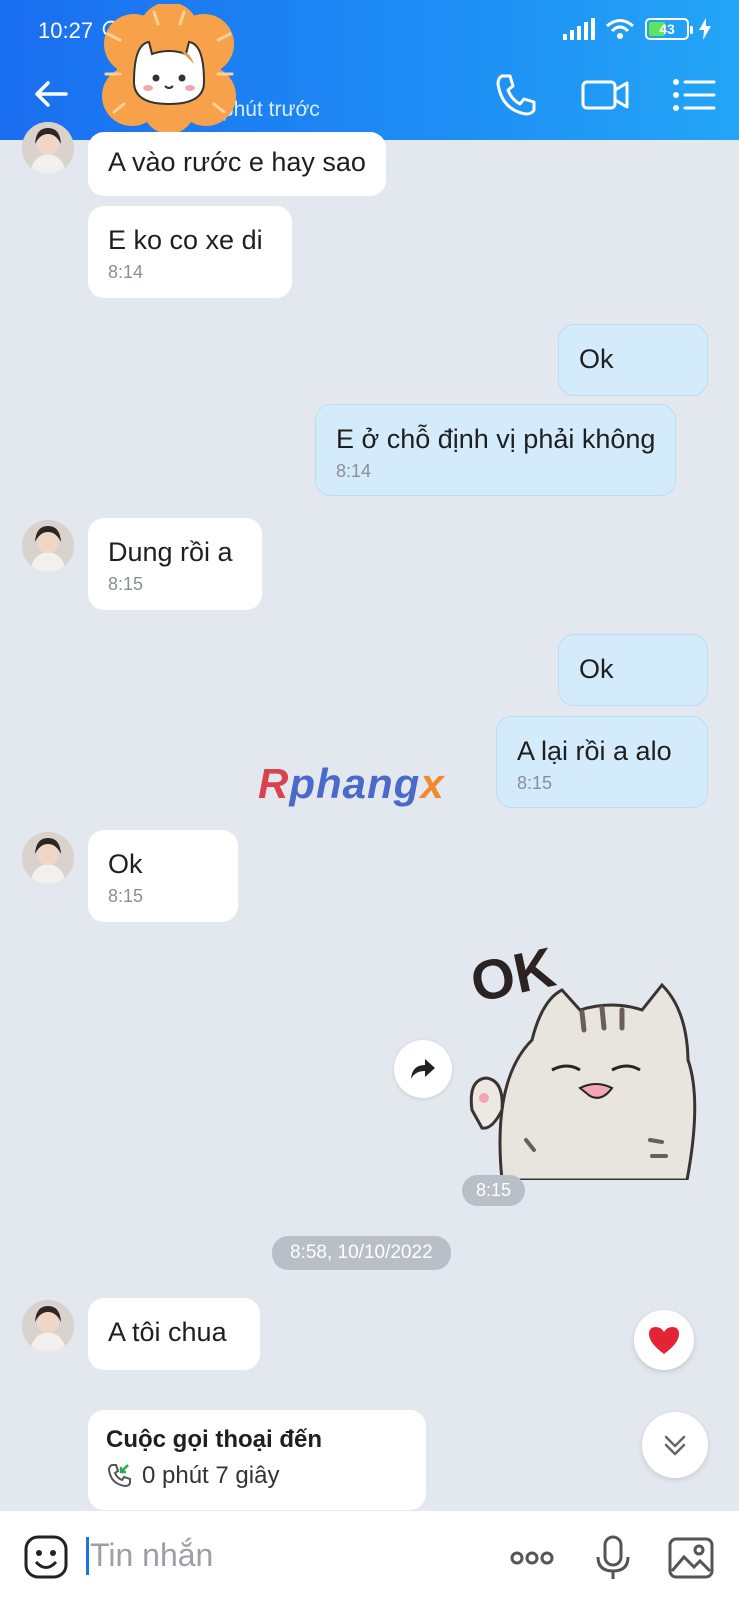 Image resolution: width=739 pixels, height=1600 pixels. I want to click on menu-list-icon, so click(695, 95).